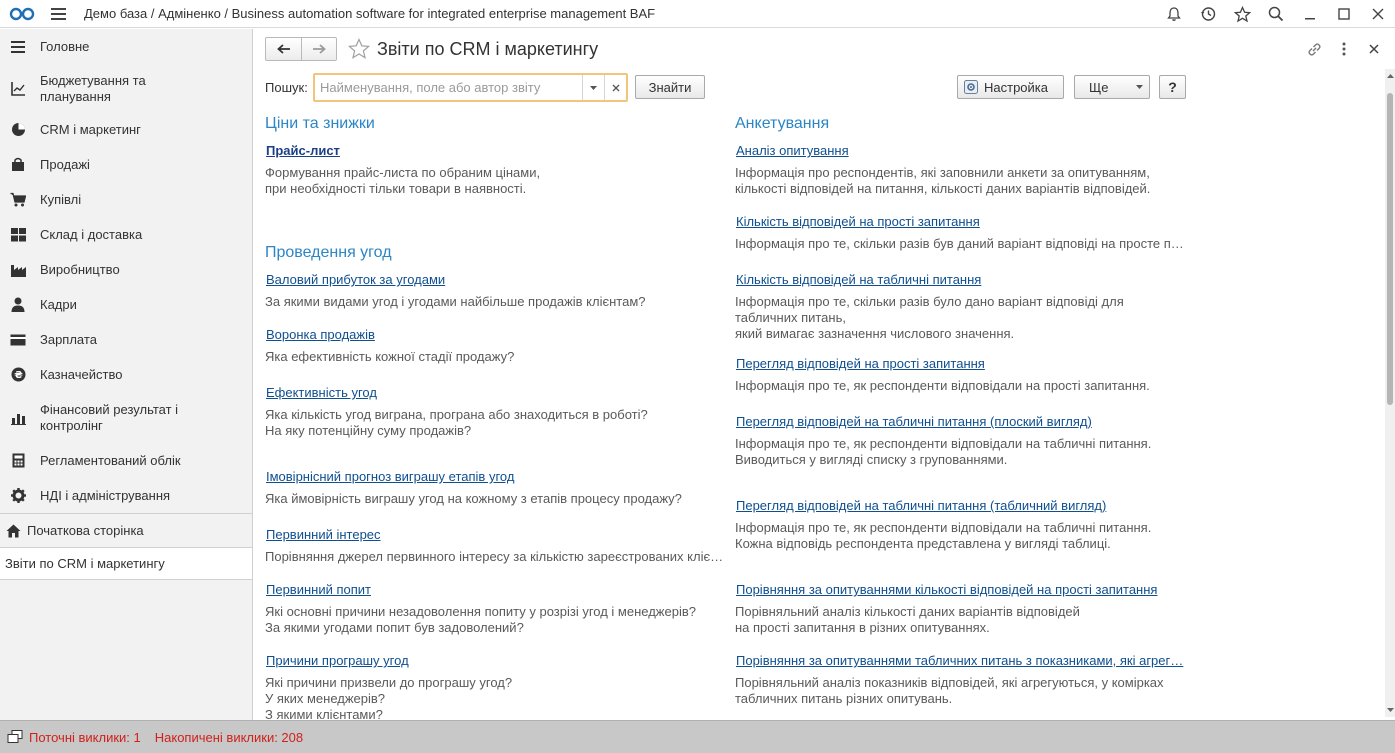  Describe the element at coordinates (318, 589) in the screenshot. I see `report-link: Первинний попит` at that location.